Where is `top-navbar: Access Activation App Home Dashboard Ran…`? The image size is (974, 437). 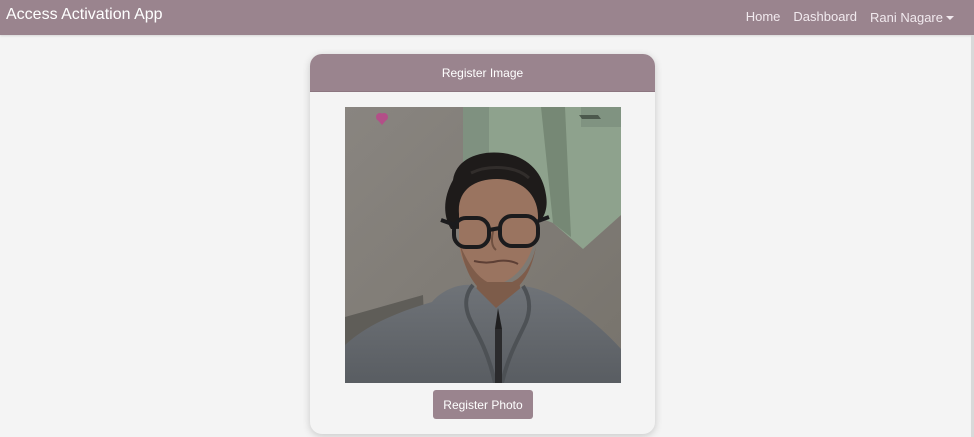
top-navbar: Access Activation App Home Dashboard Ran… is located at coordinates (487, 17).